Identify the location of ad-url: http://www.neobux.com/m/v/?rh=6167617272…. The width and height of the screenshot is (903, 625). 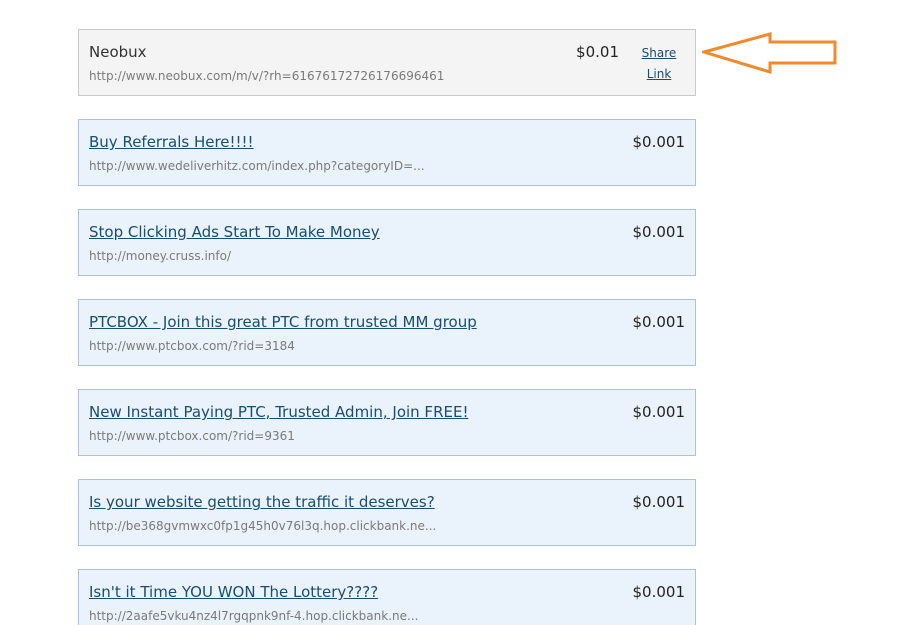
(267, 76).